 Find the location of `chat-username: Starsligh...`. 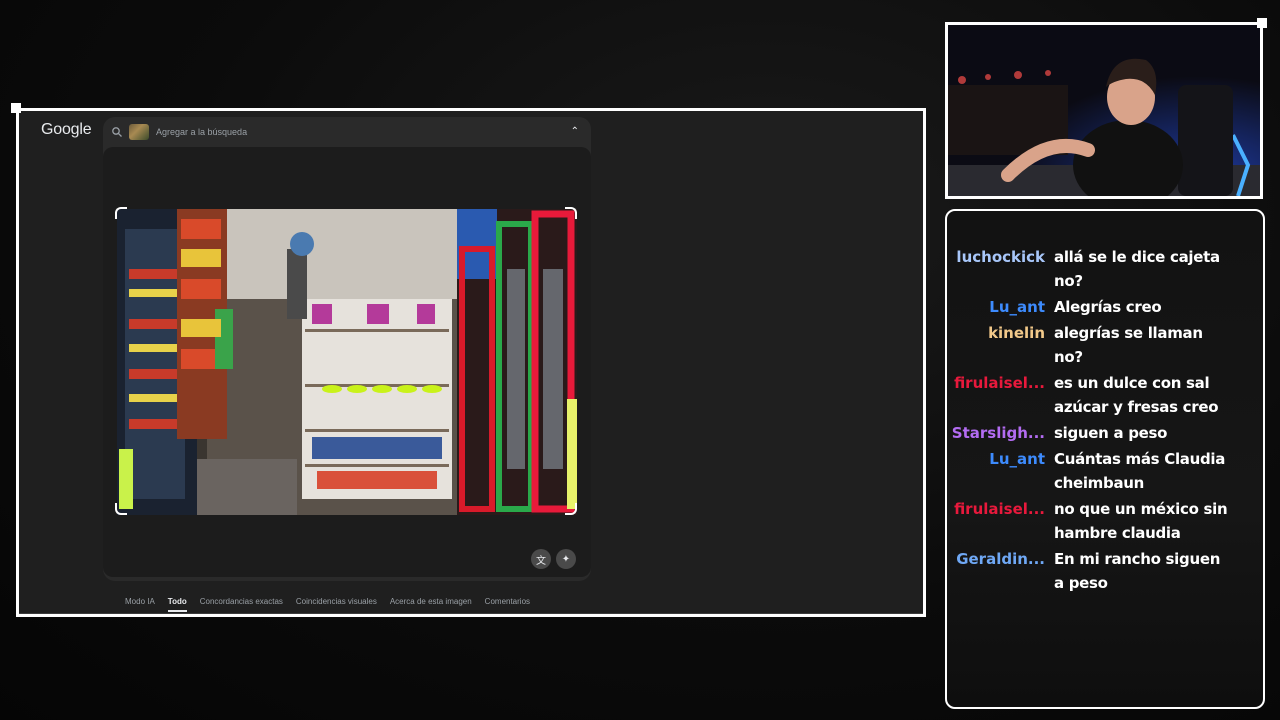

chat-username: Starsligh... is located at coordinates (1000, 433).